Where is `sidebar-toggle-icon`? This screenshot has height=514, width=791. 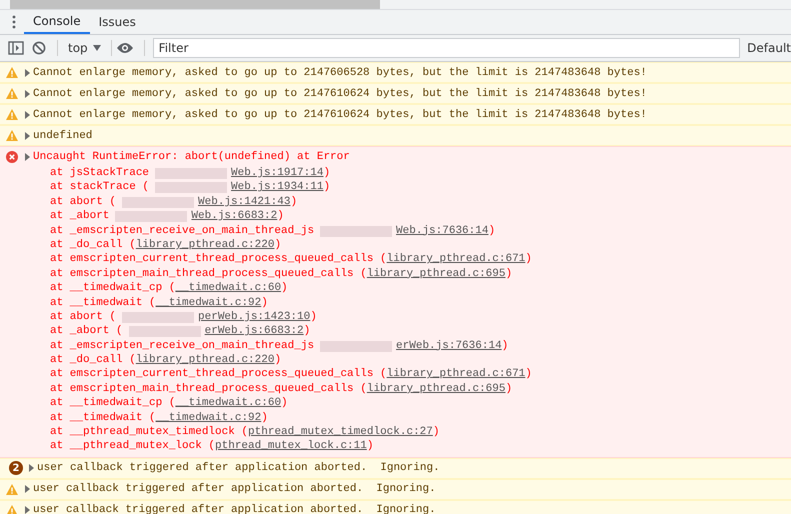
sidebar-toggle-icon is located at coordinates (16, 48).